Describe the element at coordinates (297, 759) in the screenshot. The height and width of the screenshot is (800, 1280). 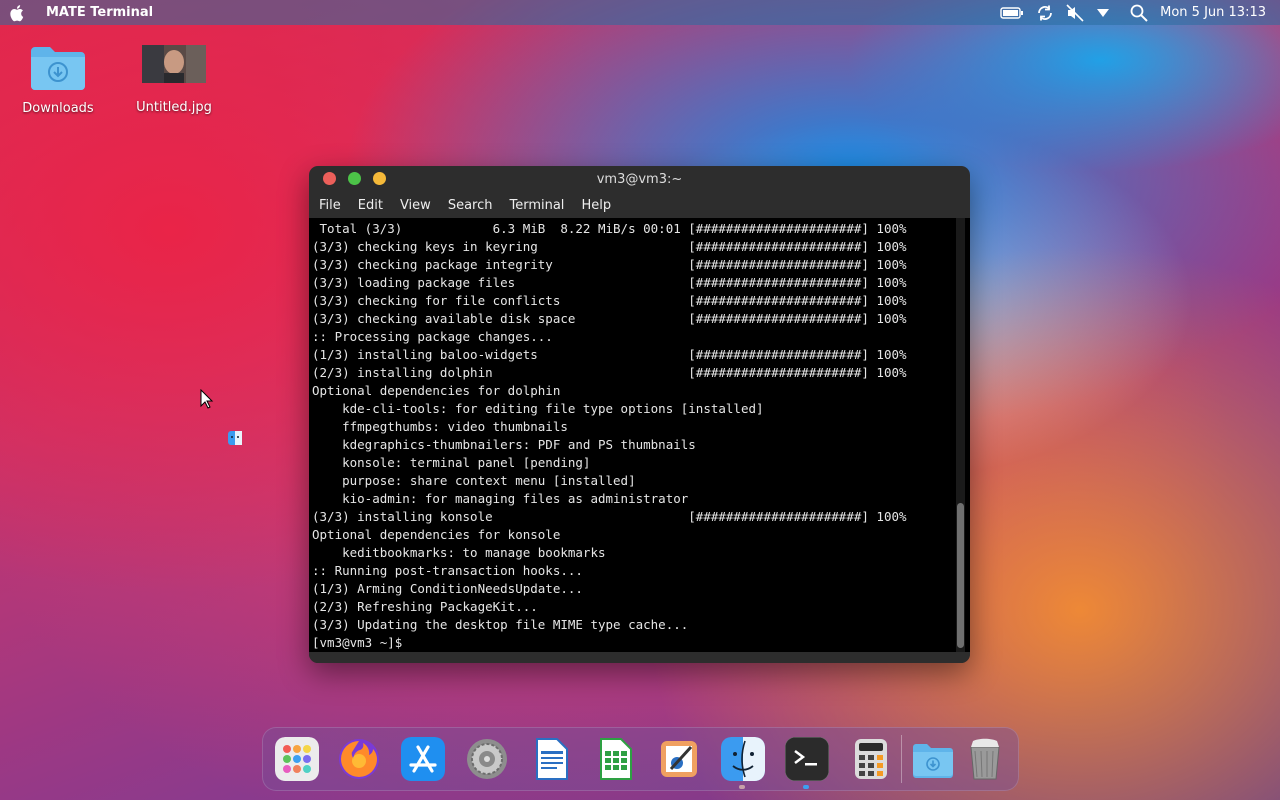
I see `launchpad-icon` at that location.